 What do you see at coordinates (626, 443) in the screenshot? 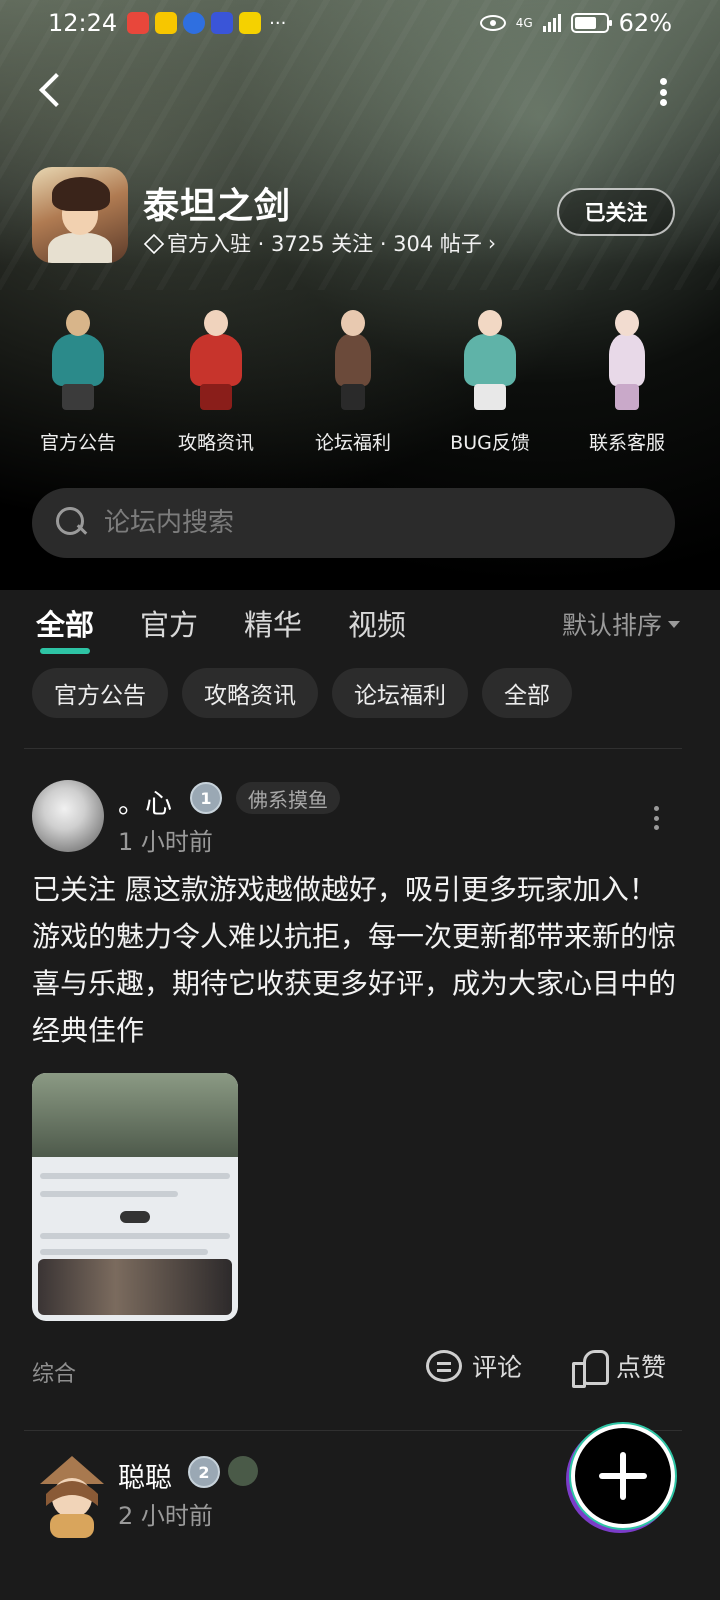
I see `shortcut-label: 联系客服` at bounding box center [626, 443].